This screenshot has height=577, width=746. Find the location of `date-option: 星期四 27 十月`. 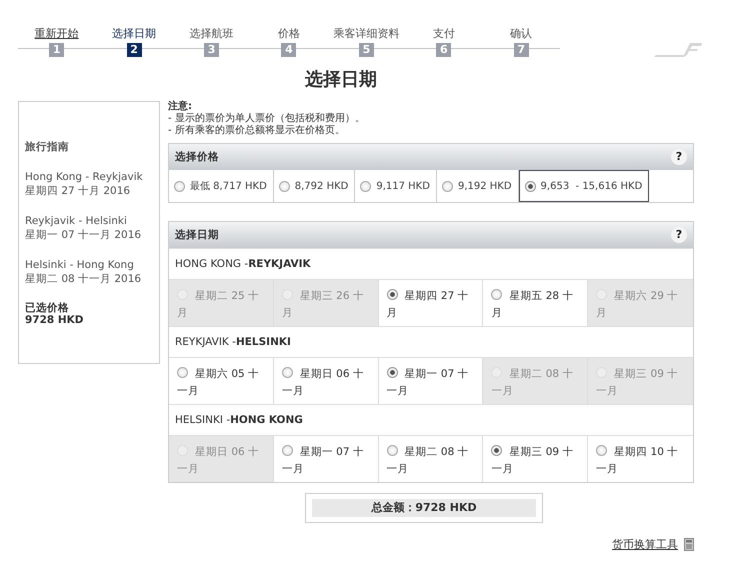

date-option: 星期四 27 十月 is located at coordinates (431, 303).